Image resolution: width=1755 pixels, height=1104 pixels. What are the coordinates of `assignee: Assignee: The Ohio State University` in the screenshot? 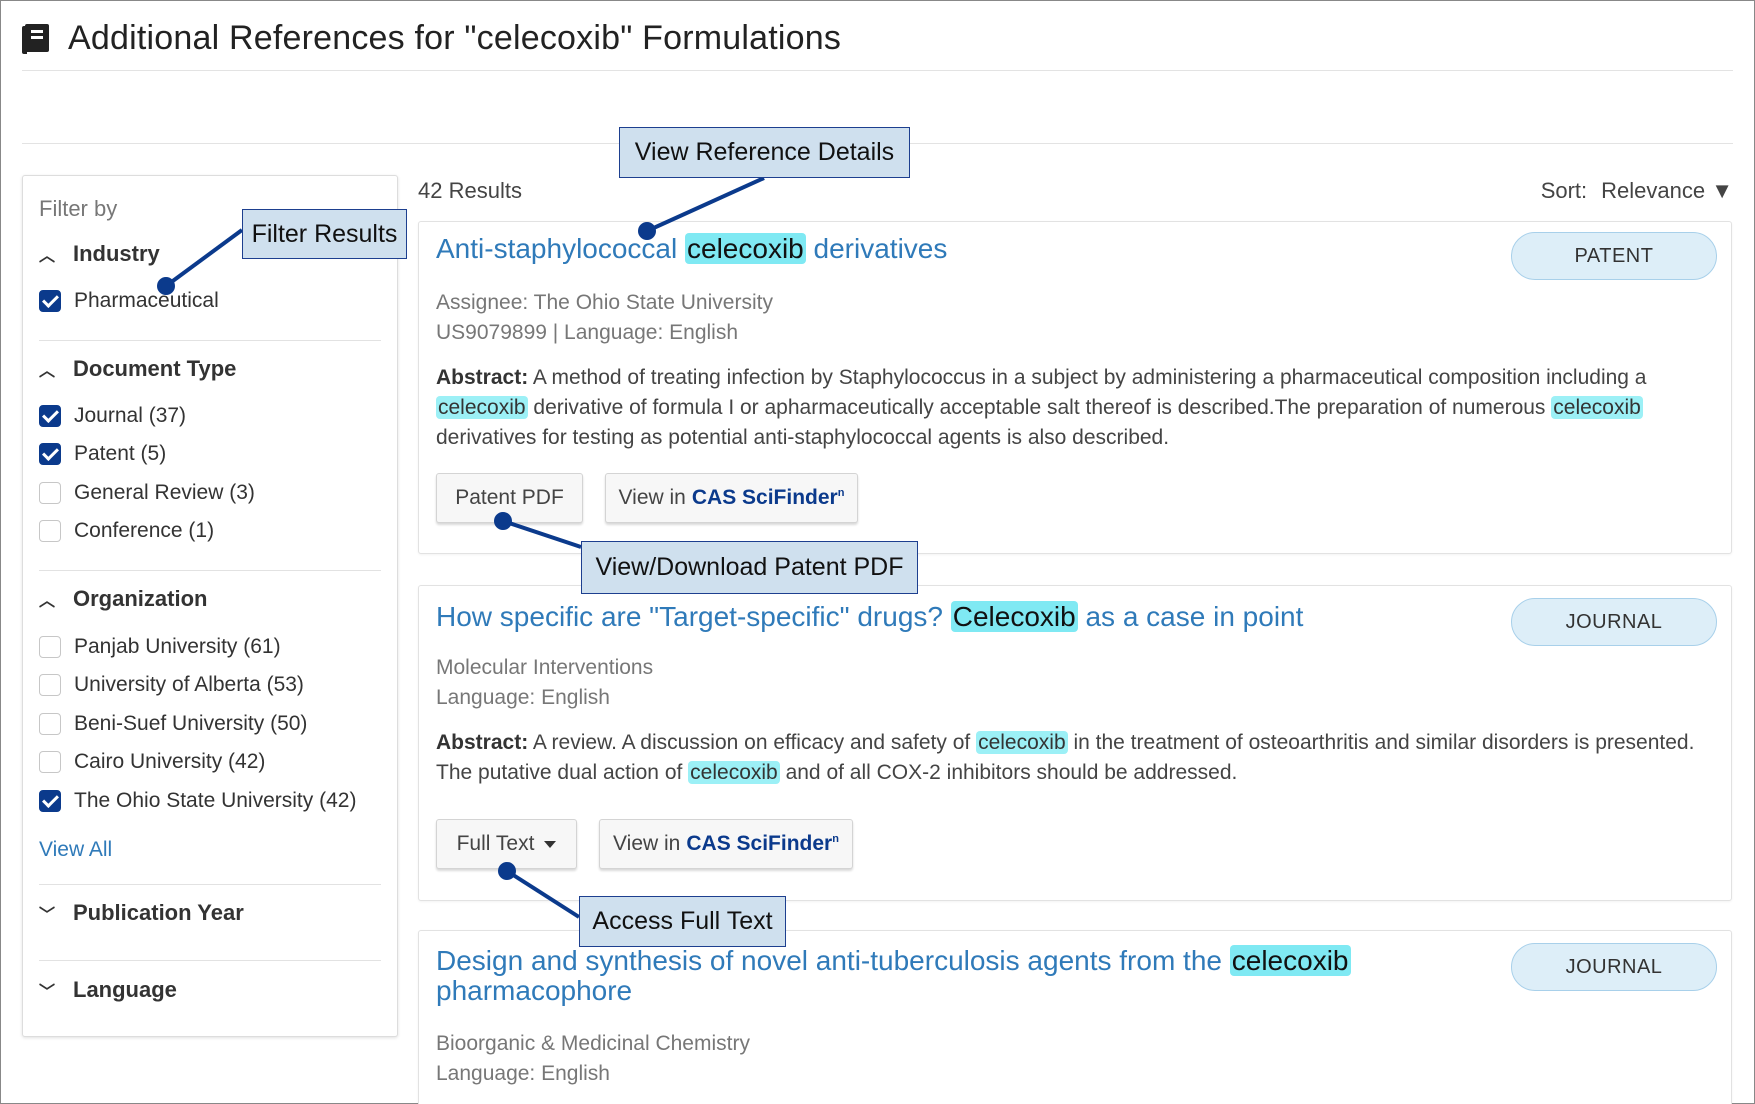 It's located at (604, 302).